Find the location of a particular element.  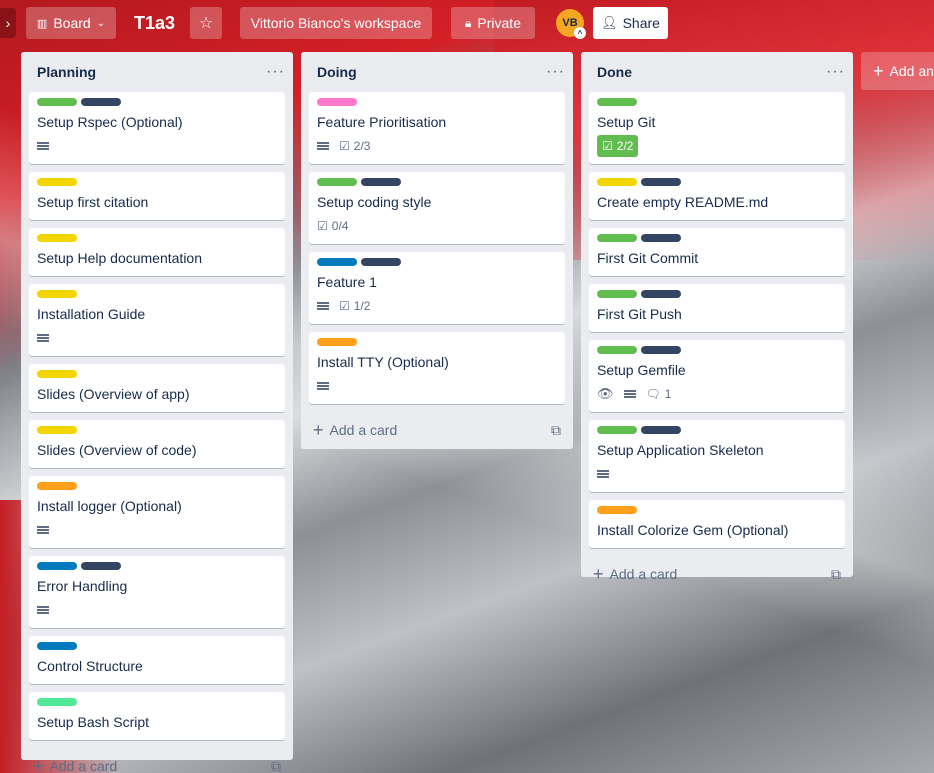

board-title: T1a3 is located at coordinates (154, 23).